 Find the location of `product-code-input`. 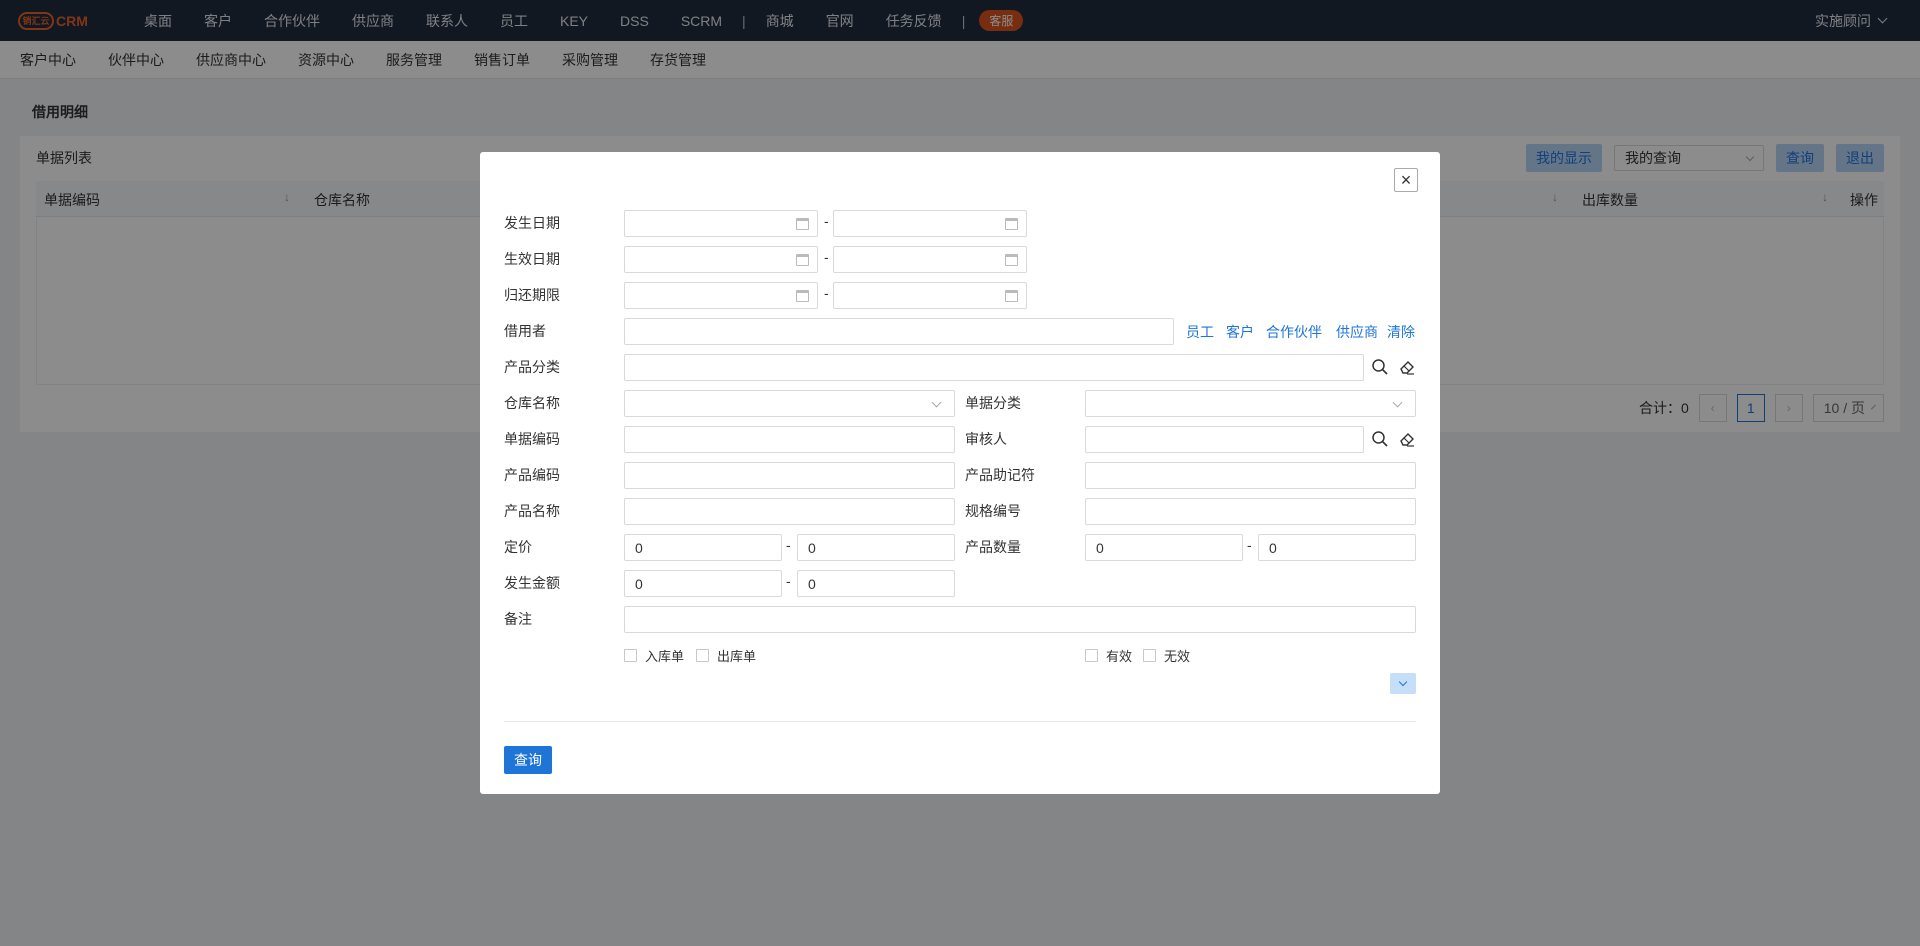

product-code-input is located at coordinates (789, 475).